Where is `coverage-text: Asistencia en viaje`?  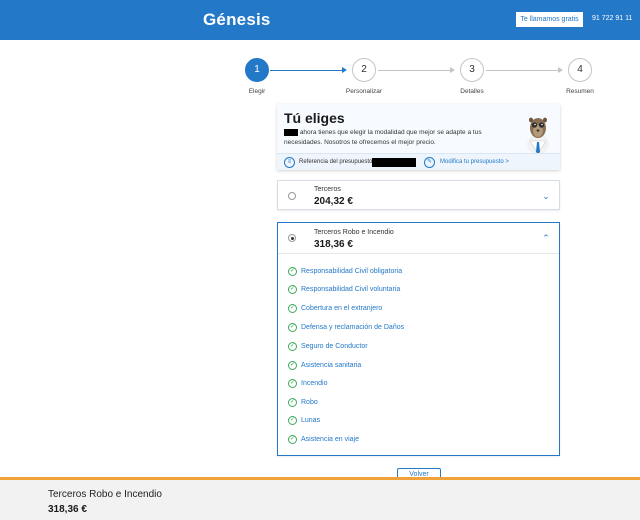 coverage-text: Asistencia en viaje is located at coordinates (330, 439).